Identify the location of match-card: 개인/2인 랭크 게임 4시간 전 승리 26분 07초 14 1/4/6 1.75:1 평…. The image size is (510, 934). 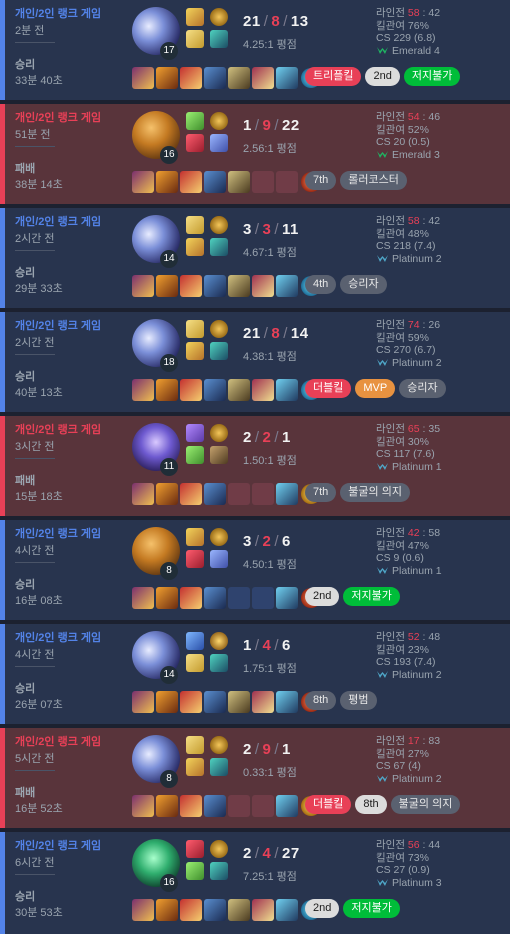
(255, 674).